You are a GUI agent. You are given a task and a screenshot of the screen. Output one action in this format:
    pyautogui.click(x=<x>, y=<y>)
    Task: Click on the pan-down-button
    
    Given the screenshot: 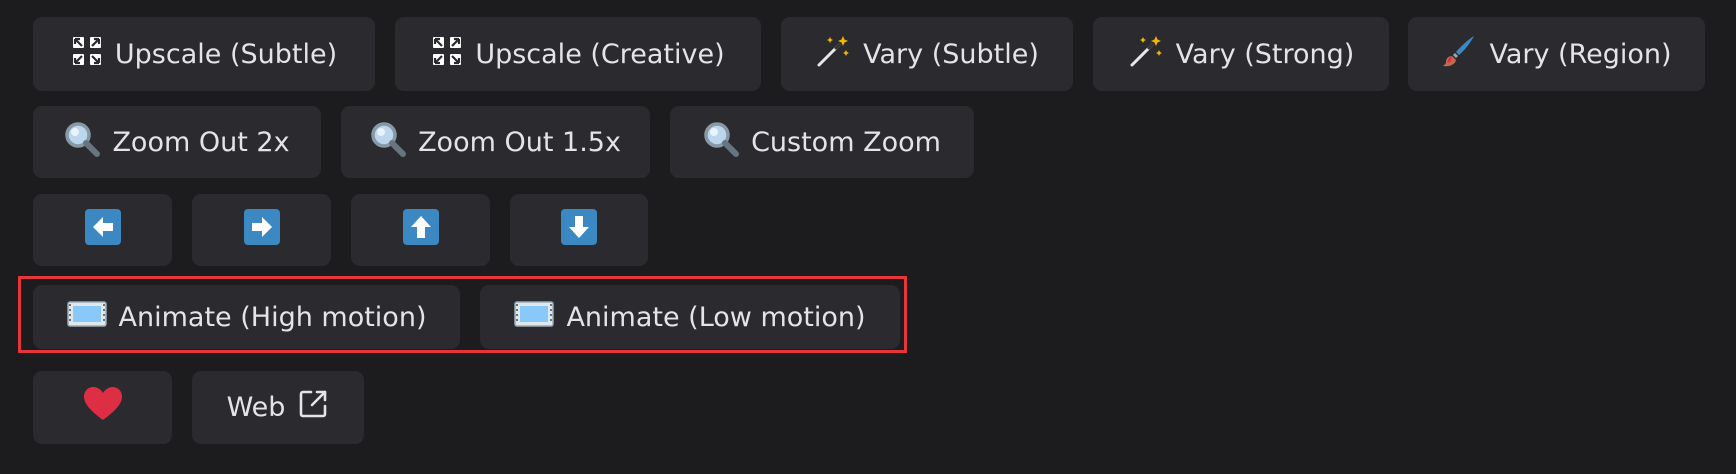 What is the action you would take?
    pyautogui.click(x=579, y=230)
    